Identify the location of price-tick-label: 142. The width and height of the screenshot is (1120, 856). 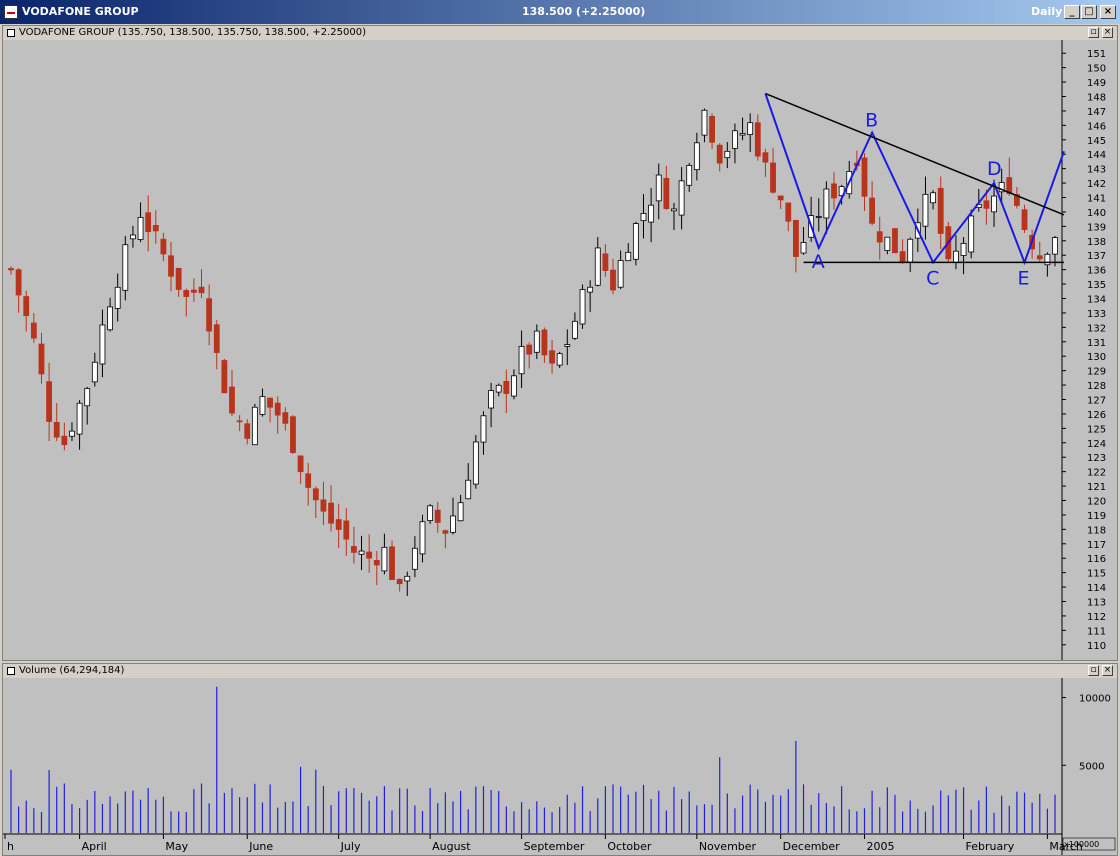
(1096, 184).